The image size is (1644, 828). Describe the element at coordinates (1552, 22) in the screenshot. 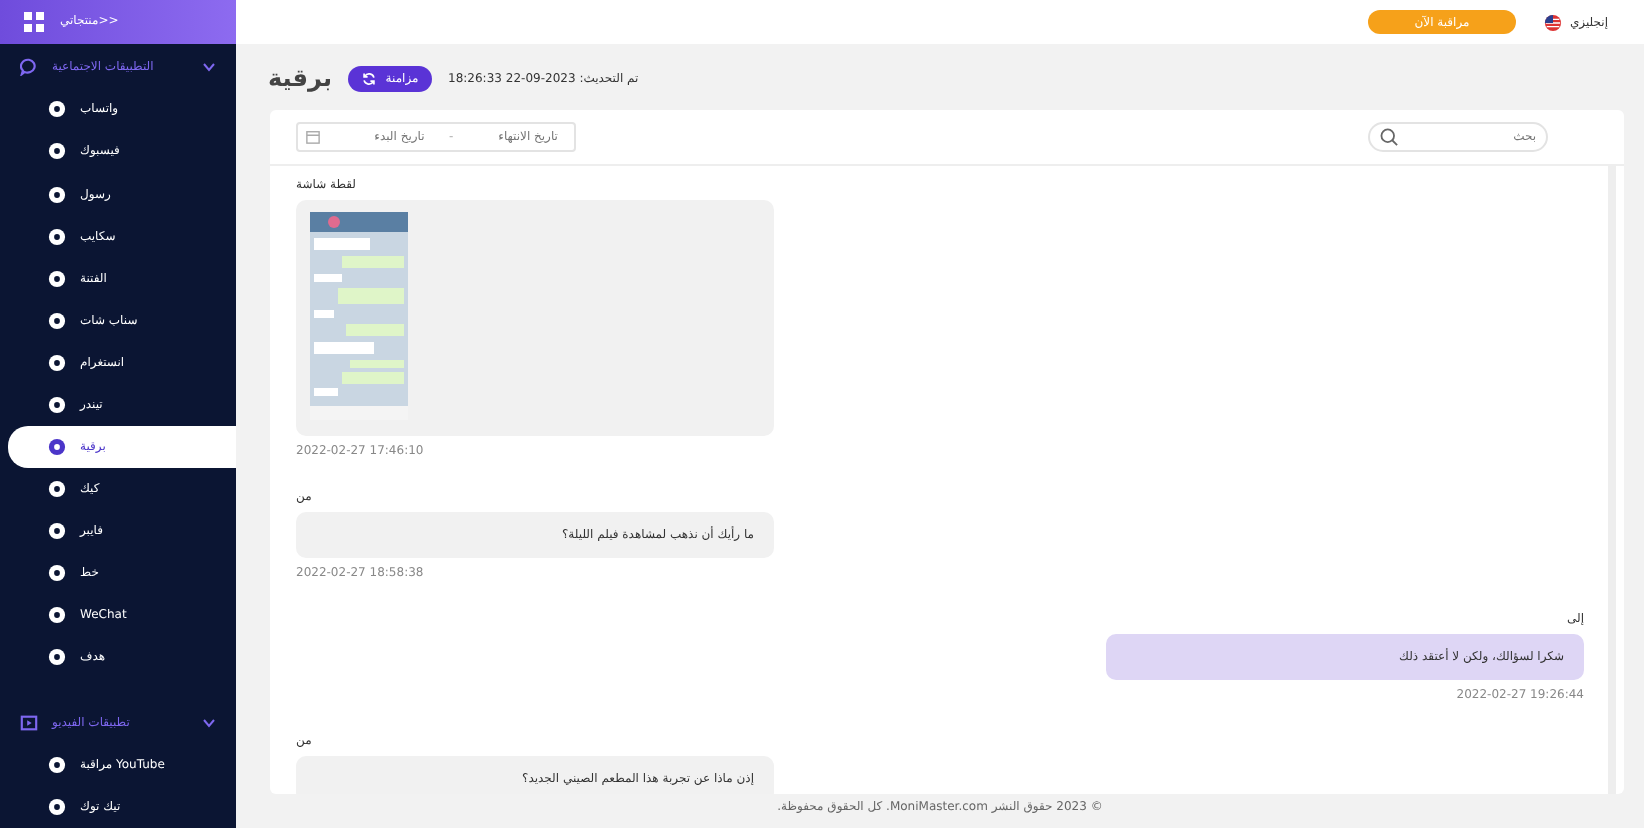

I see `flag-icon` at that location.